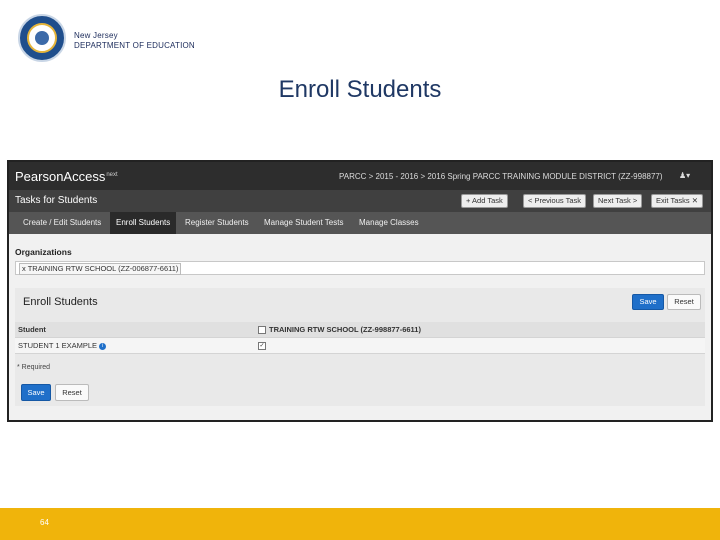 The width and height of the screenshot is (720, 540). What do you see at coordinates (618, 201) in the screenshot?
I see `next-task-button: Next Task >` at bounding box center [618, 201].